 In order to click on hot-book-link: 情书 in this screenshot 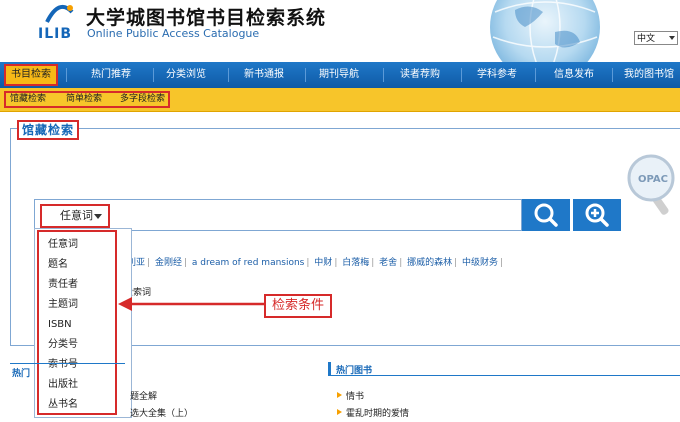, I will do `click(355, 395)`.